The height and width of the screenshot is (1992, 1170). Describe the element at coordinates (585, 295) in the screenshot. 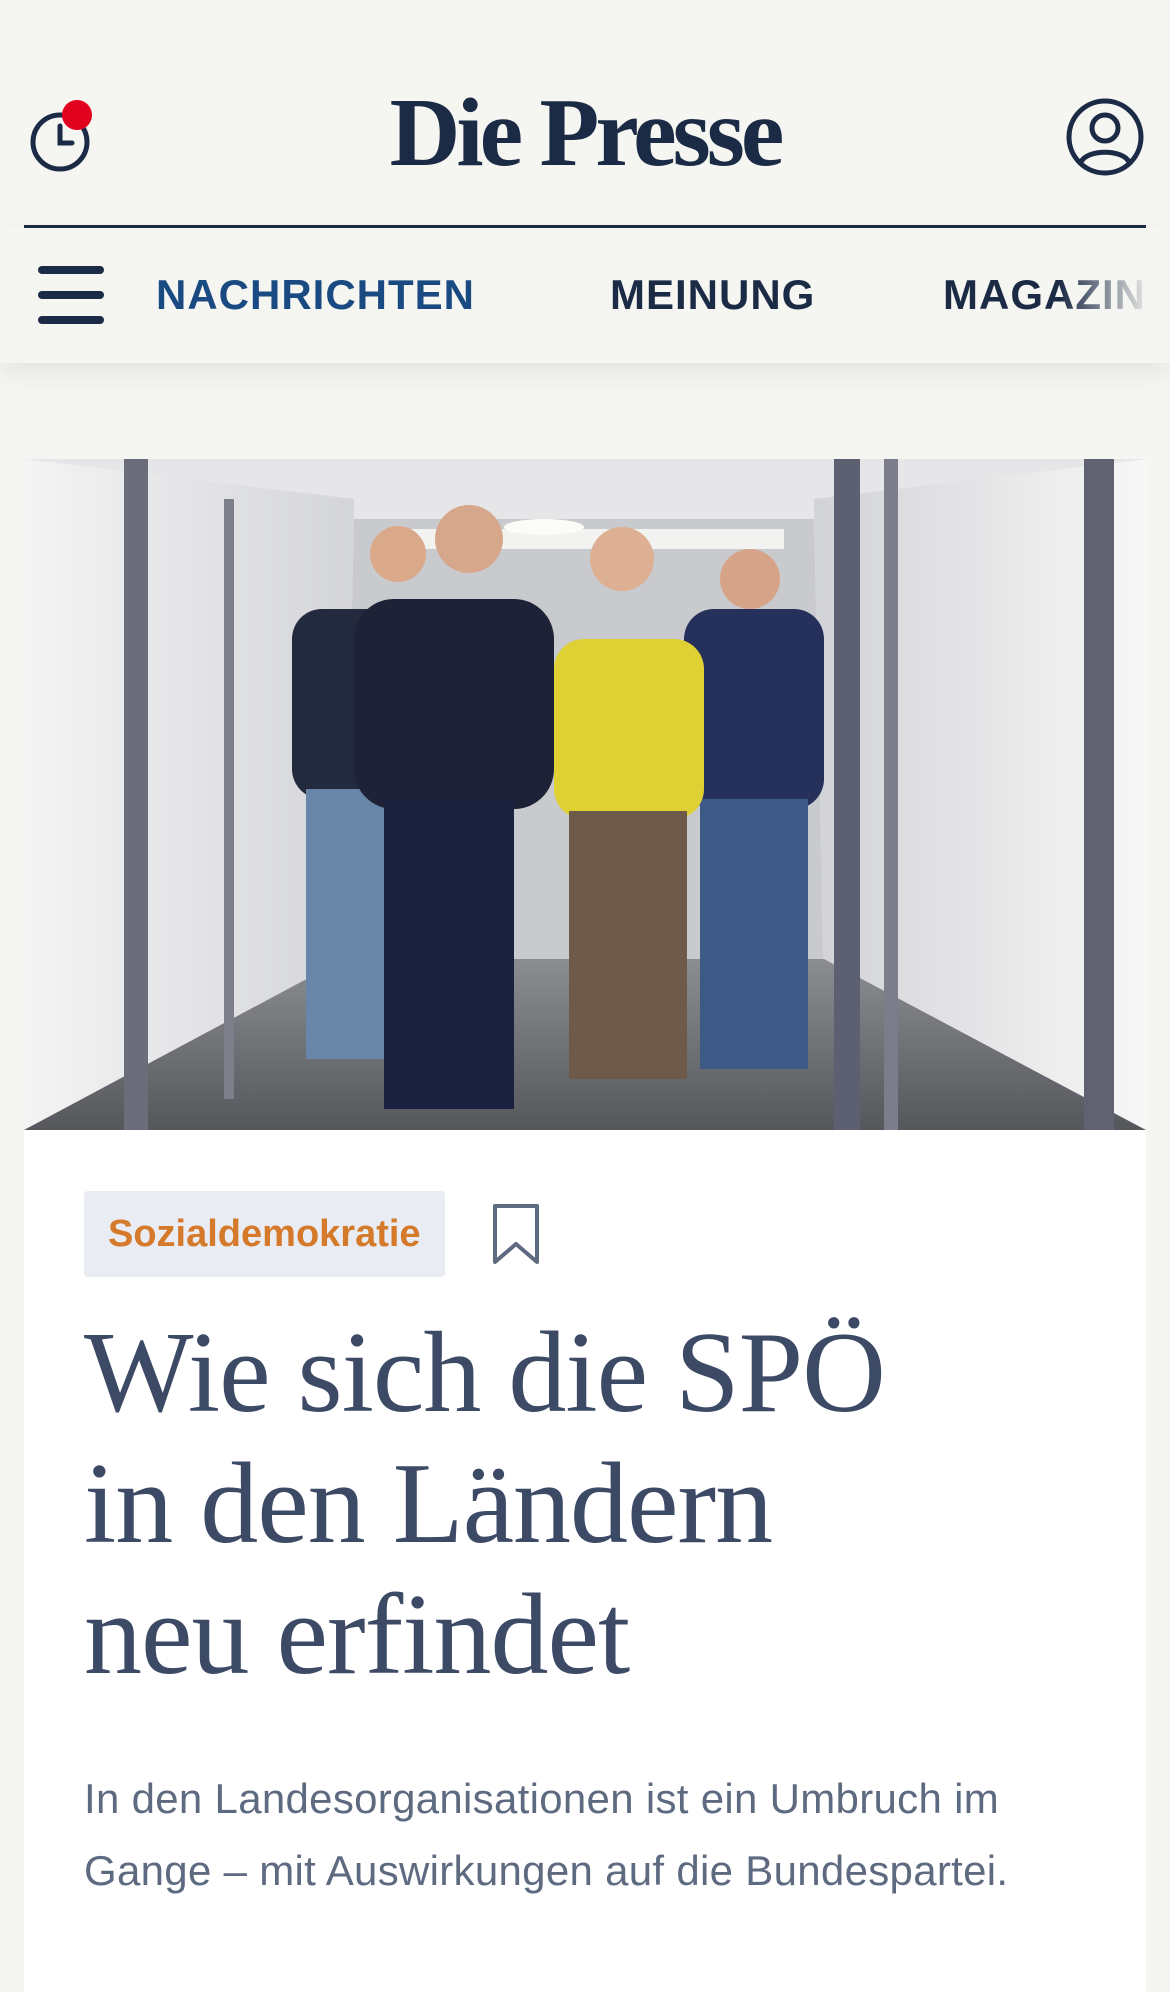

I see `main-navigation: NACHRICHTEN MEINUNG MAGAZIN` at that location.